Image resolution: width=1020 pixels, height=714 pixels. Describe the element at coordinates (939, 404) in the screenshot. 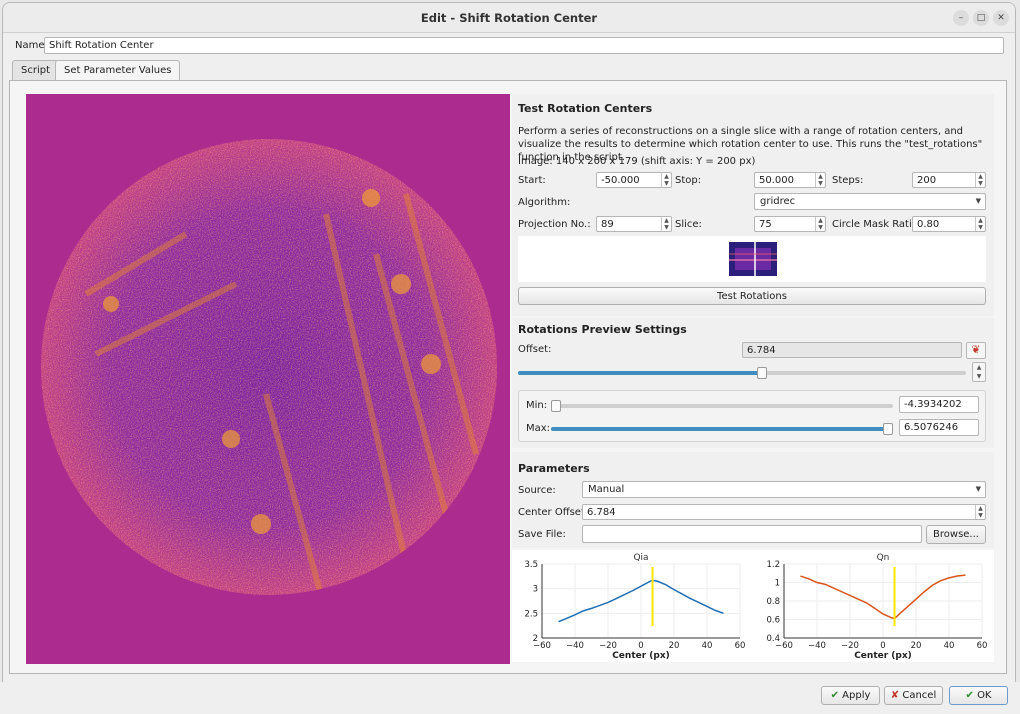

I see `min-field: -4.3934202` at that location.